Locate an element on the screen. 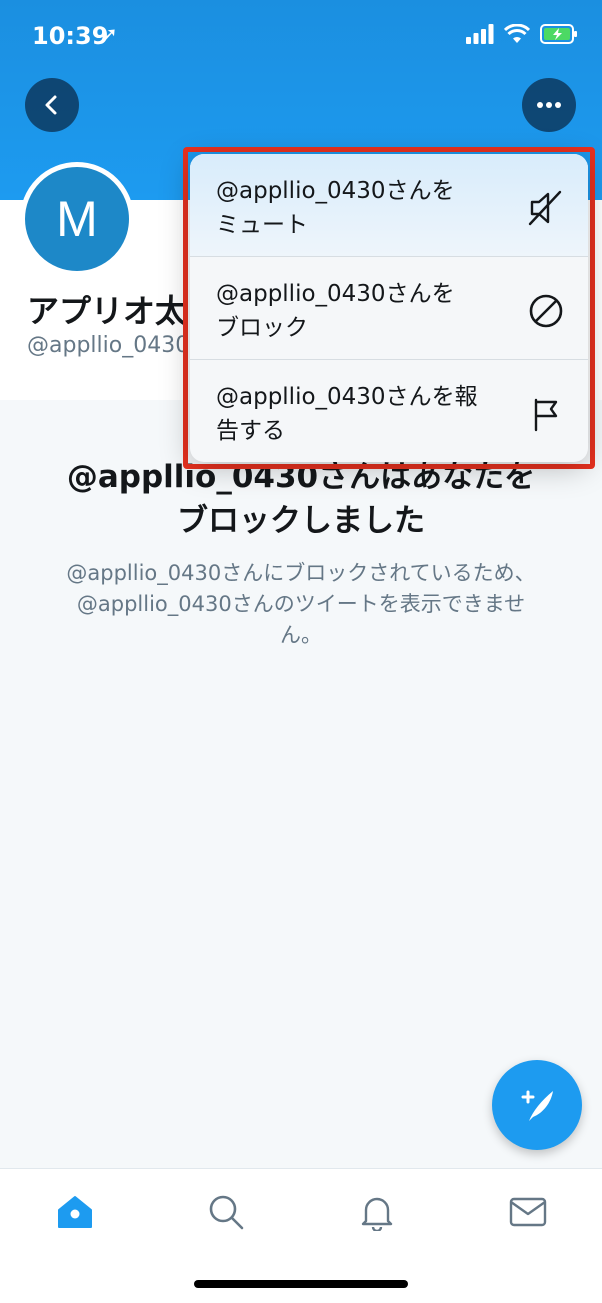  tab-search is located at coordinates (226, 1212).